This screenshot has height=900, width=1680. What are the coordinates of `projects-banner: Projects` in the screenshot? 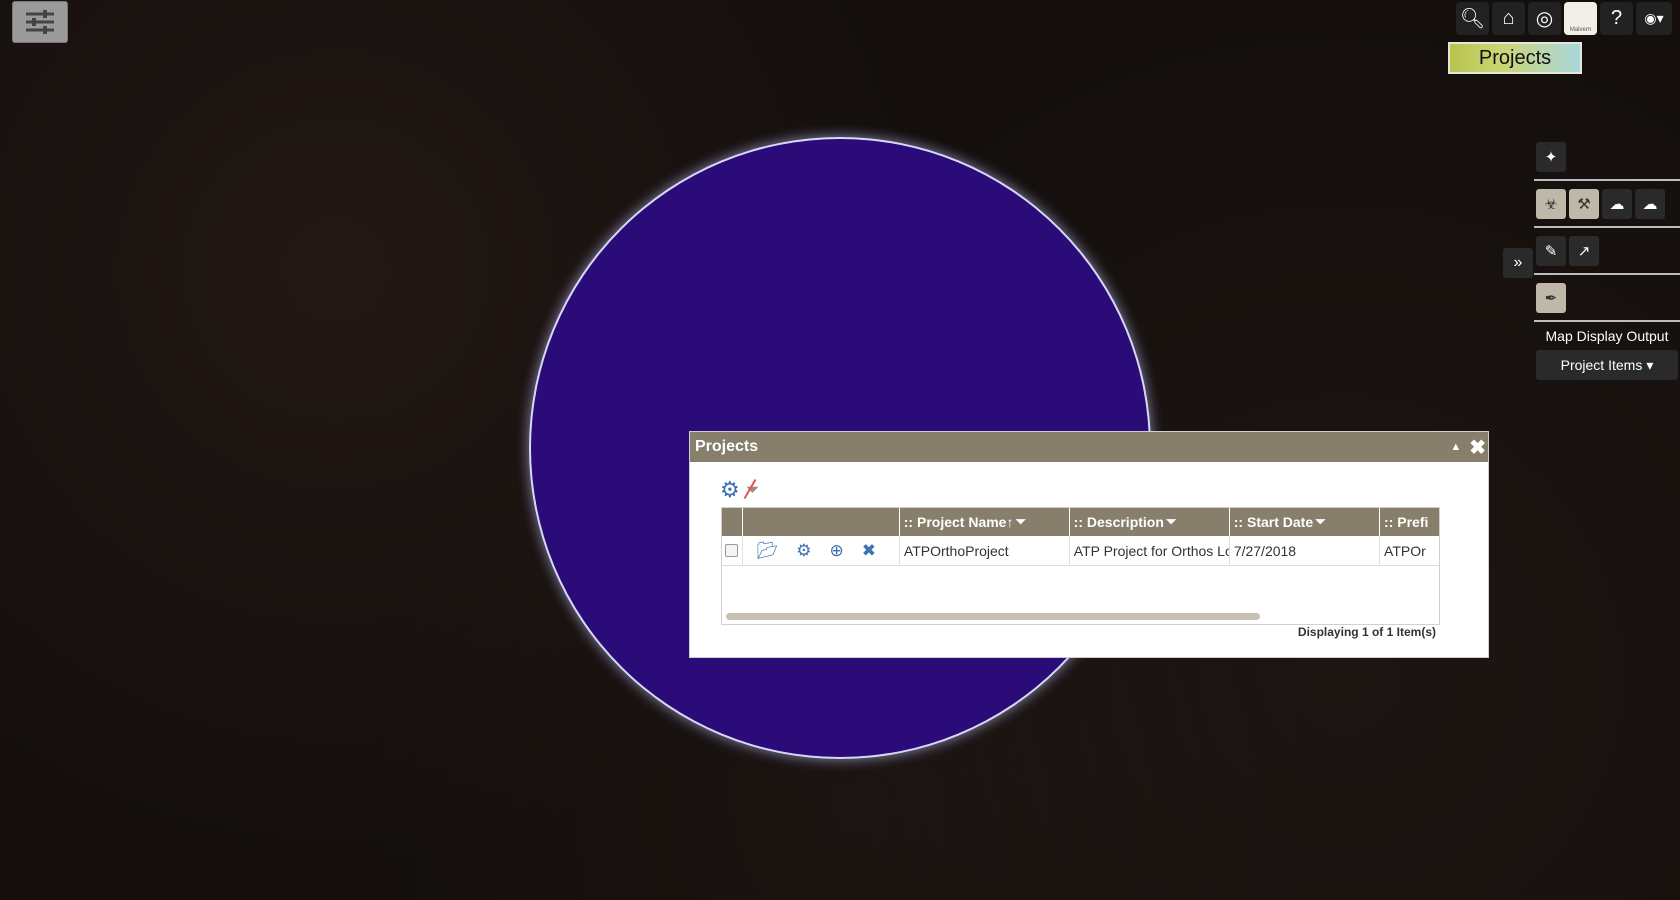 It's located at (1515, 58).